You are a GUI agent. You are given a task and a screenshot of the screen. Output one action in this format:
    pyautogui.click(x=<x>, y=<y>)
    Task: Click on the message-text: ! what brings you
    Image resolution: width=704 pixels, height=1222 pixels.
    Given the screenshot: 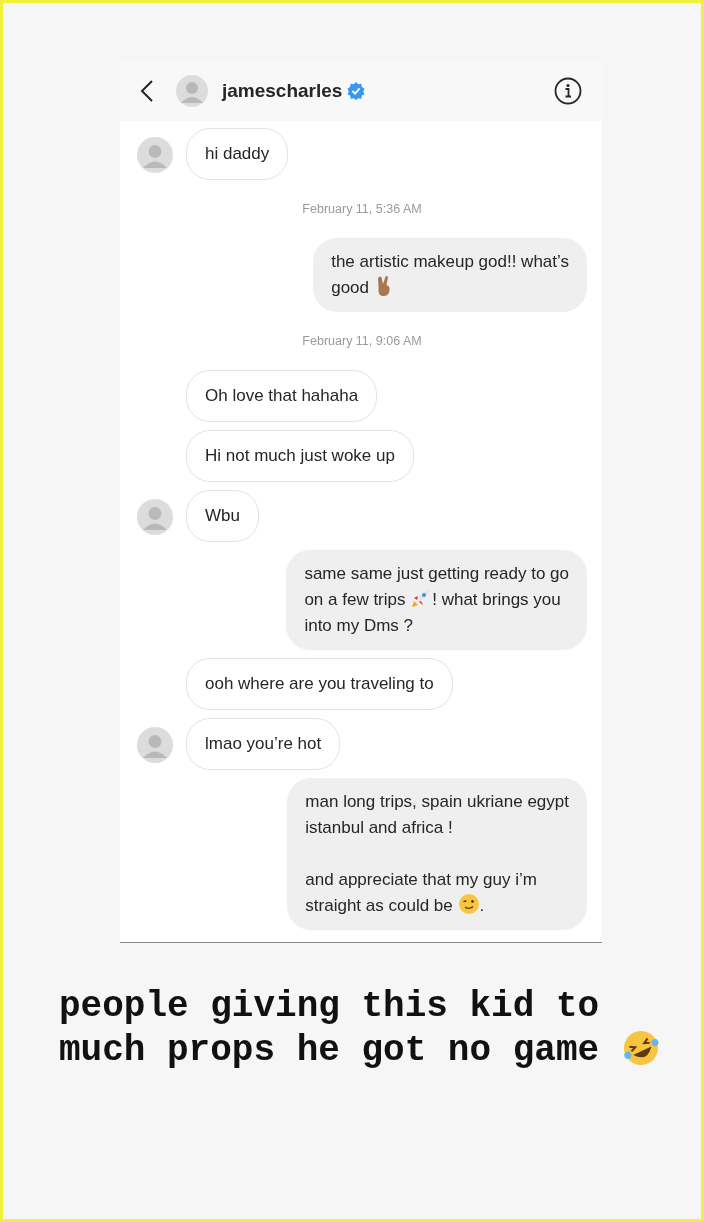 What is the action you would take?
    pyautogui.click(x=496, y=599)
    